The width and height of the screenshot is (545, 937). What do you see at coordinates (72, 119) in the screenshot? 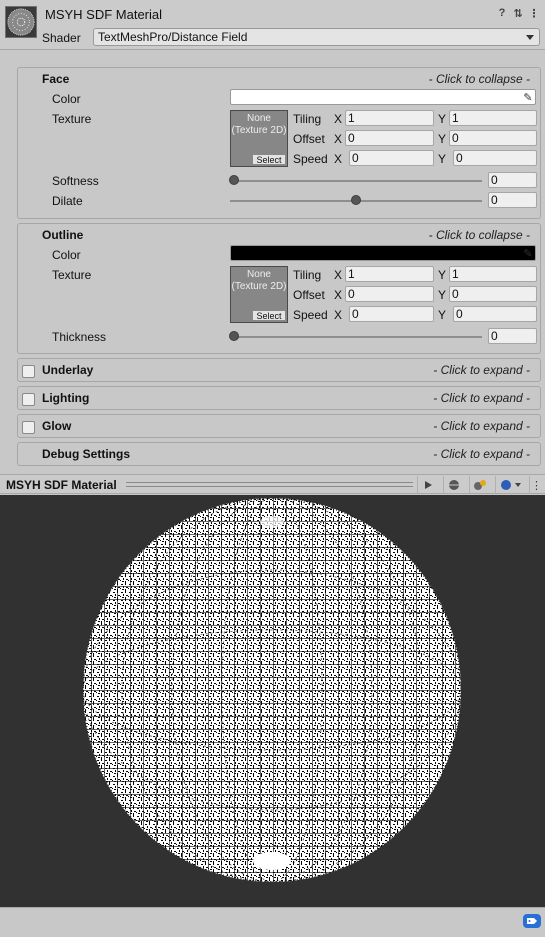
I see `face-texture-label: Texture` at bounding box center [72, 119].